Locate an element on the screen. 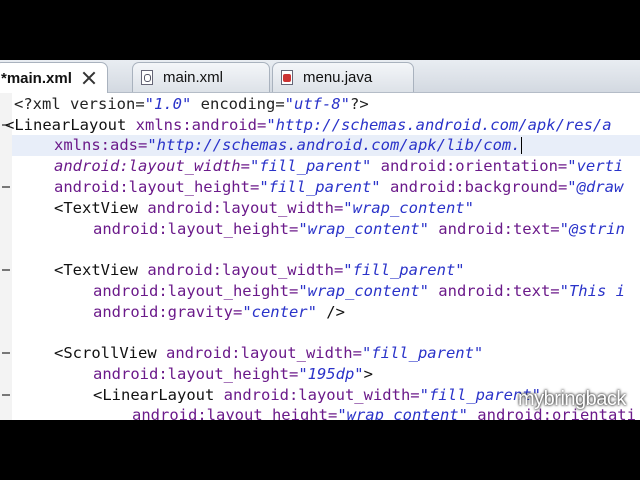 The width and height of the screenshot is (640, 480). code-line: android:layout_height="195dp"> is located at coordinates (233, 374).